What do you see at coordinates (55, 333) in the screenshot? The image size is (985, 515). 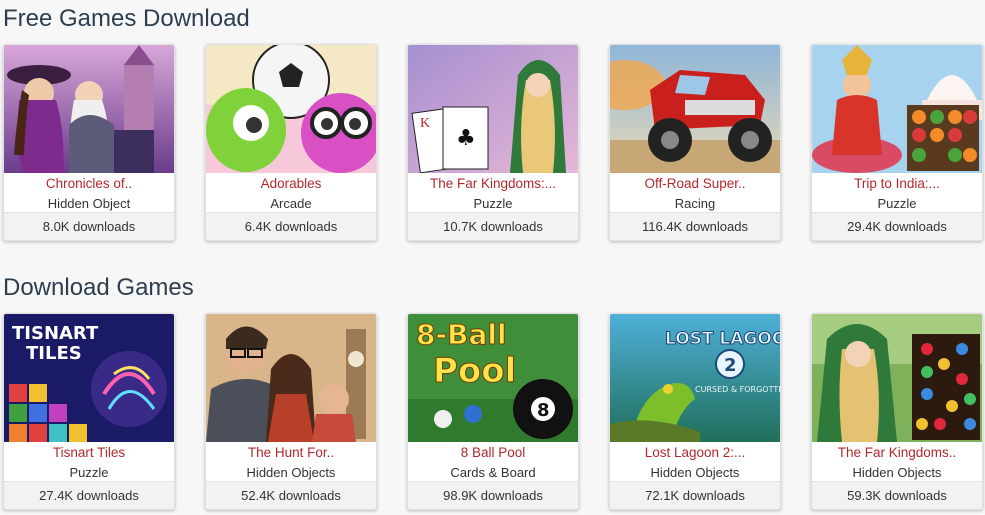 I see `tisnart-art-line-1: TISNART` at bounding box center [55, 333].